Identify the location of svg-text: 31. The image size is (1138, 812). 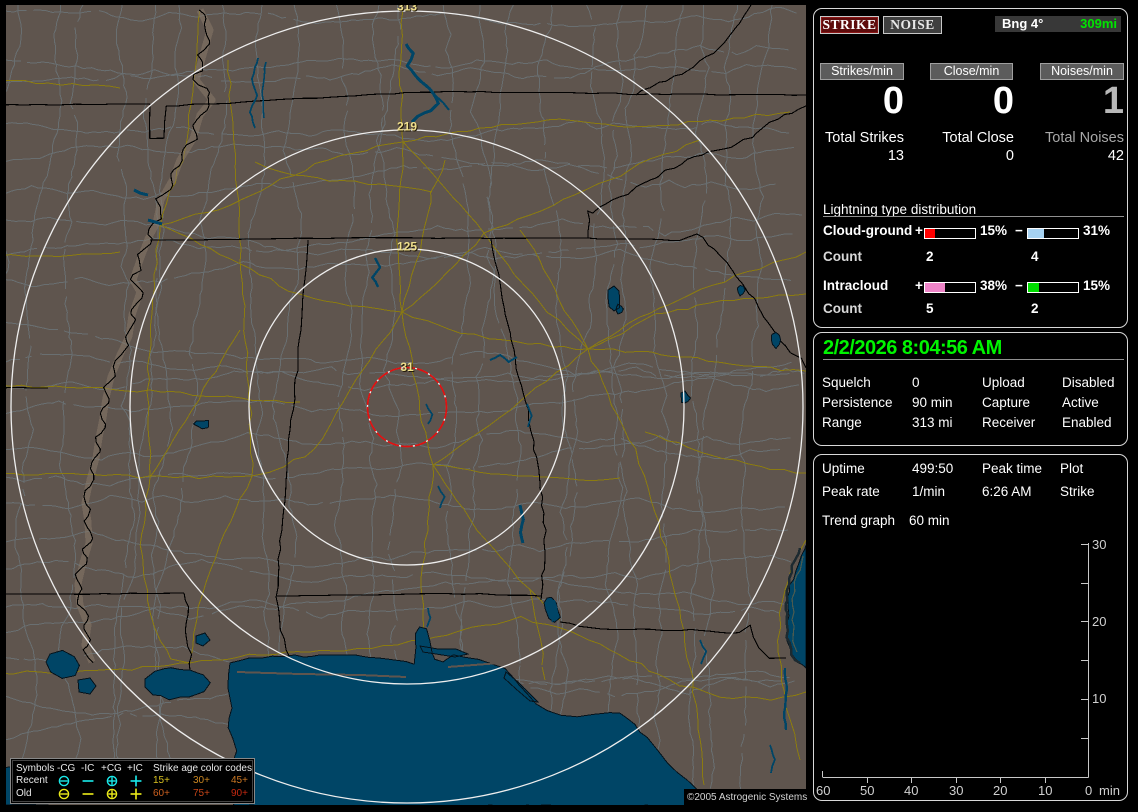
(407, 367).